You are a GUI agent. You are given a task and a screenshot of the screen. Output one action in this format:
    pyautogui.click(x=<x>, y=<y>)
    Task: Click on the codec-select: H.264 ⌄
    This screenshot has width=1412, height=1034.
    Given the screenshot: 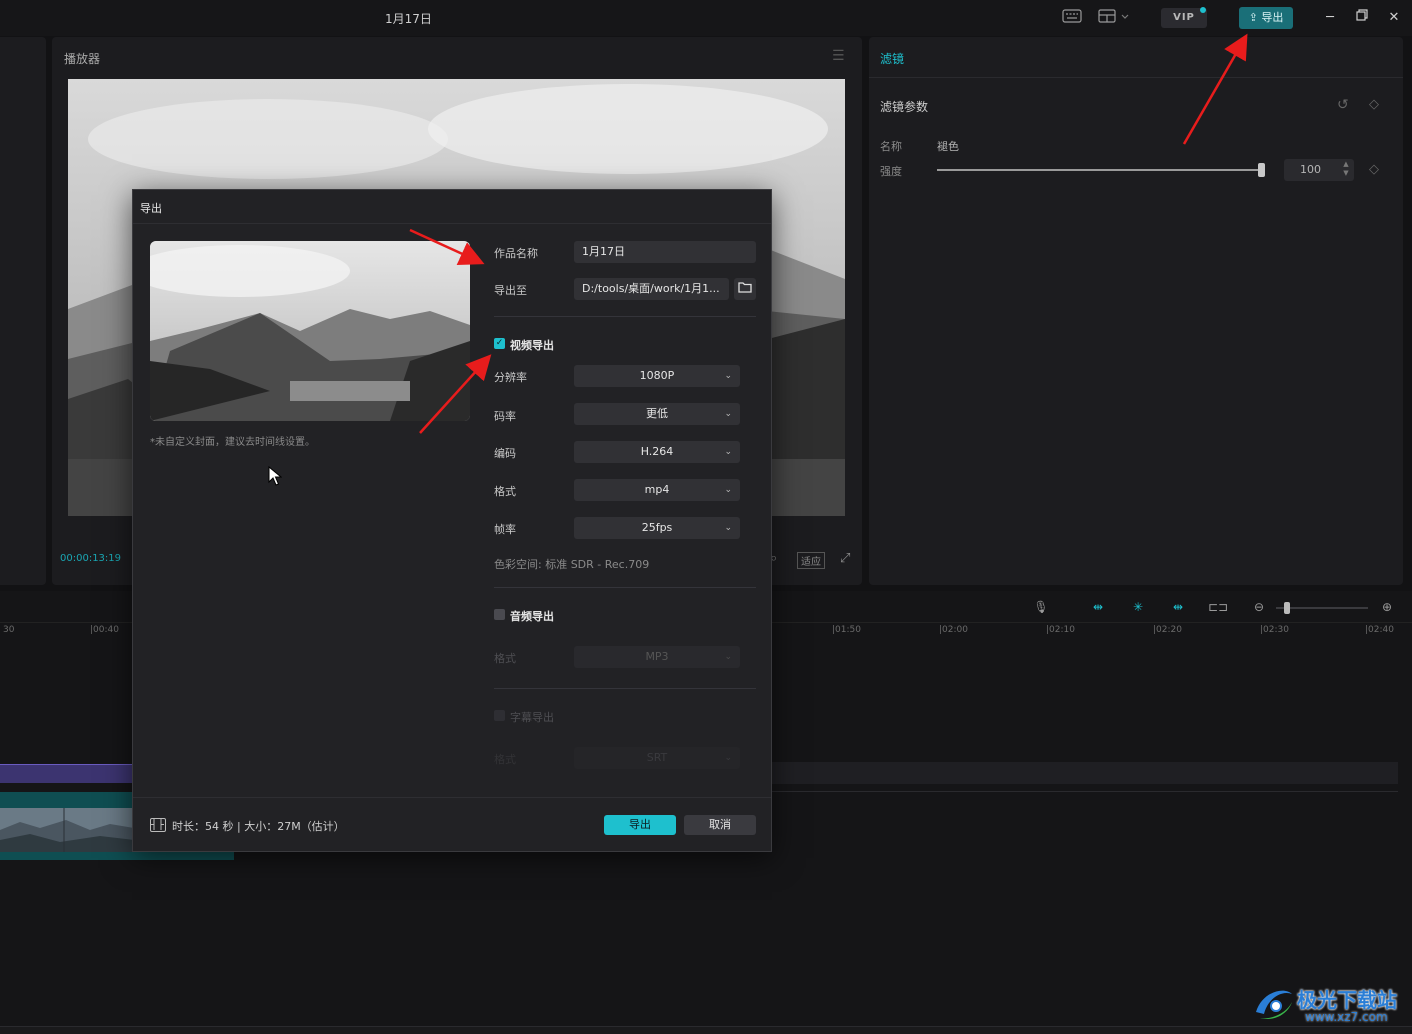 What is the action you would take?
    pyautogui.click(x=657, y=452)
    